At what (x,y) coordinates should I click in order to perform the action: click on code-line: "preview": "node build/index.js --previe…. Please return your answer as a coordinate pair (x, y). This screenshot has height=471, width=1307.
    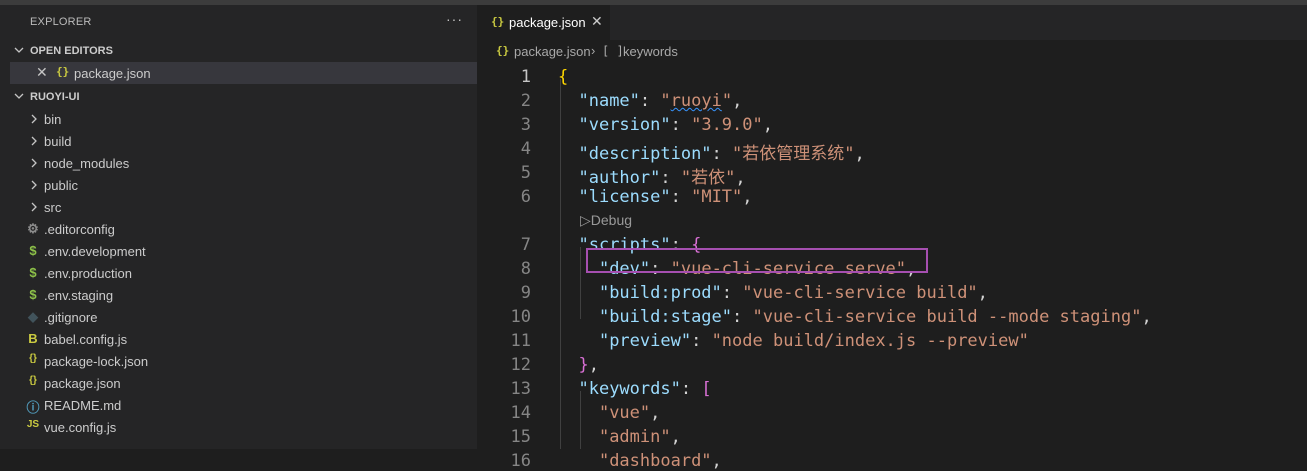
    Looking at the image, I should click on (793, 341).